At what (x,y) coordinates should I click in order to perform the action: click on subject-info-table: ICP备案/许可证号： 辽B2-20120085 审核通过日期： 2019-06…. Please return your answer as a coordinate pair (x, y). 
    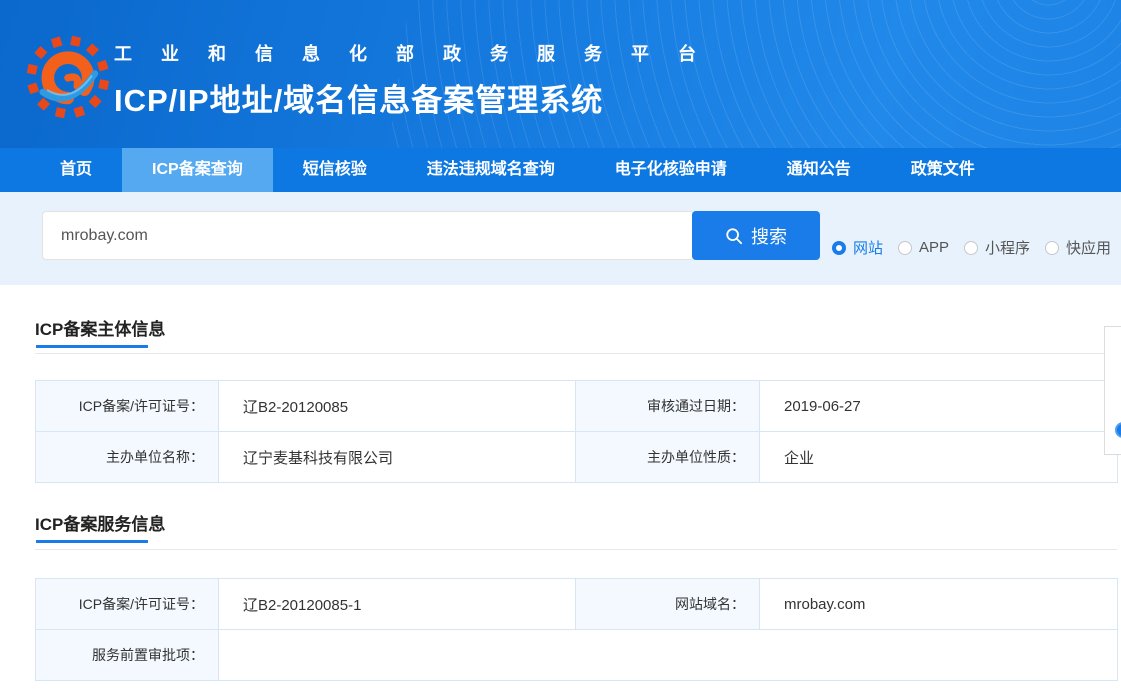
    Looking at the image, I should click on (576, 431).